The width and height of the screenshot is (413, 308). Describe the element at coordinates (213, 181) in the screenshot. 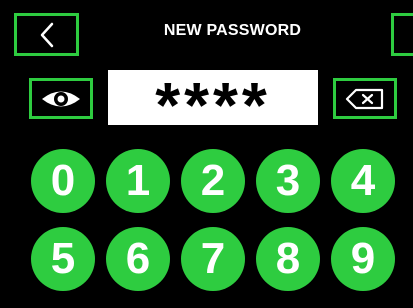

I see `key-2: 2` at that location.